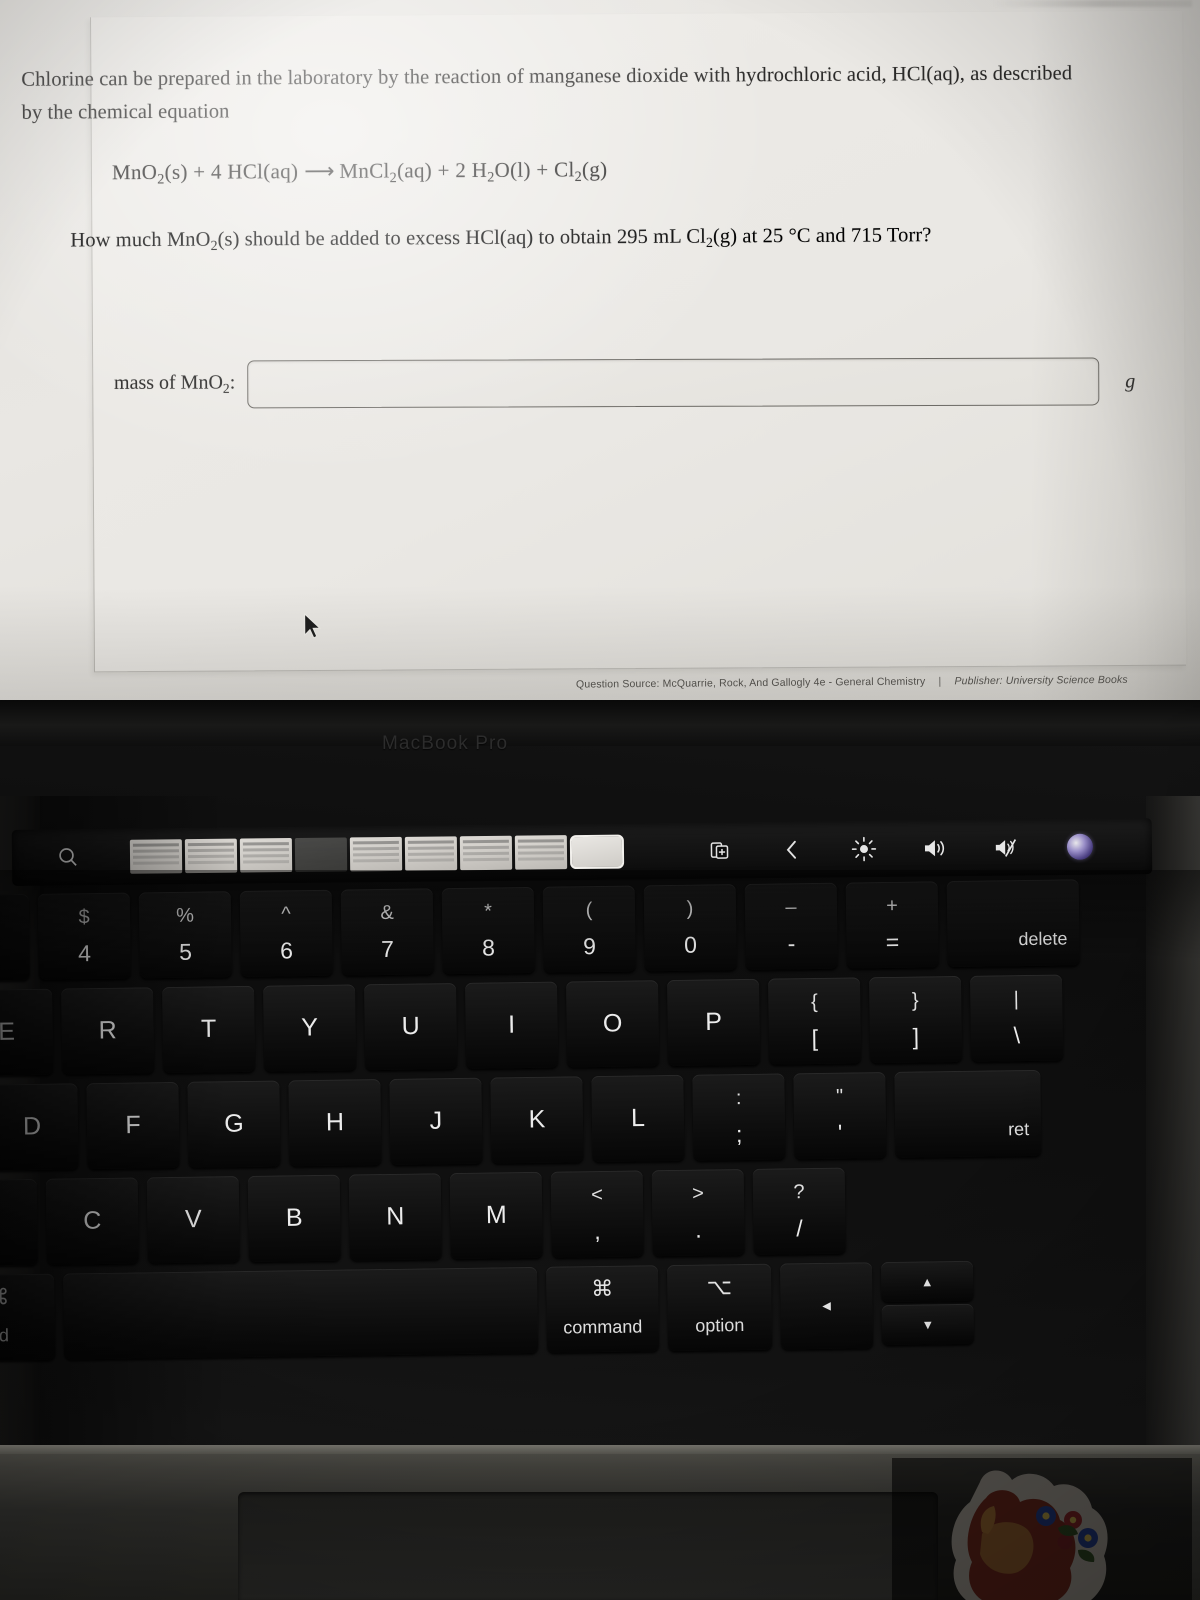 This screenshot has height=1600, width=1200. Describe the element at coordinates (364, 170) in the screenshot. I see `equation-product-1: MnCl` at that location.